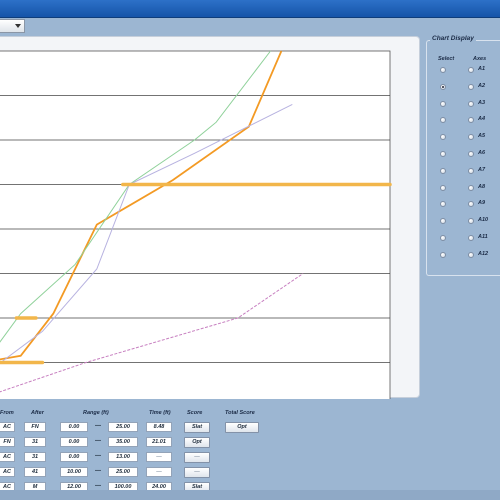 This screenshot has height=500, width=500. I want to click on total-score-button: Opt, so click(242, 427).